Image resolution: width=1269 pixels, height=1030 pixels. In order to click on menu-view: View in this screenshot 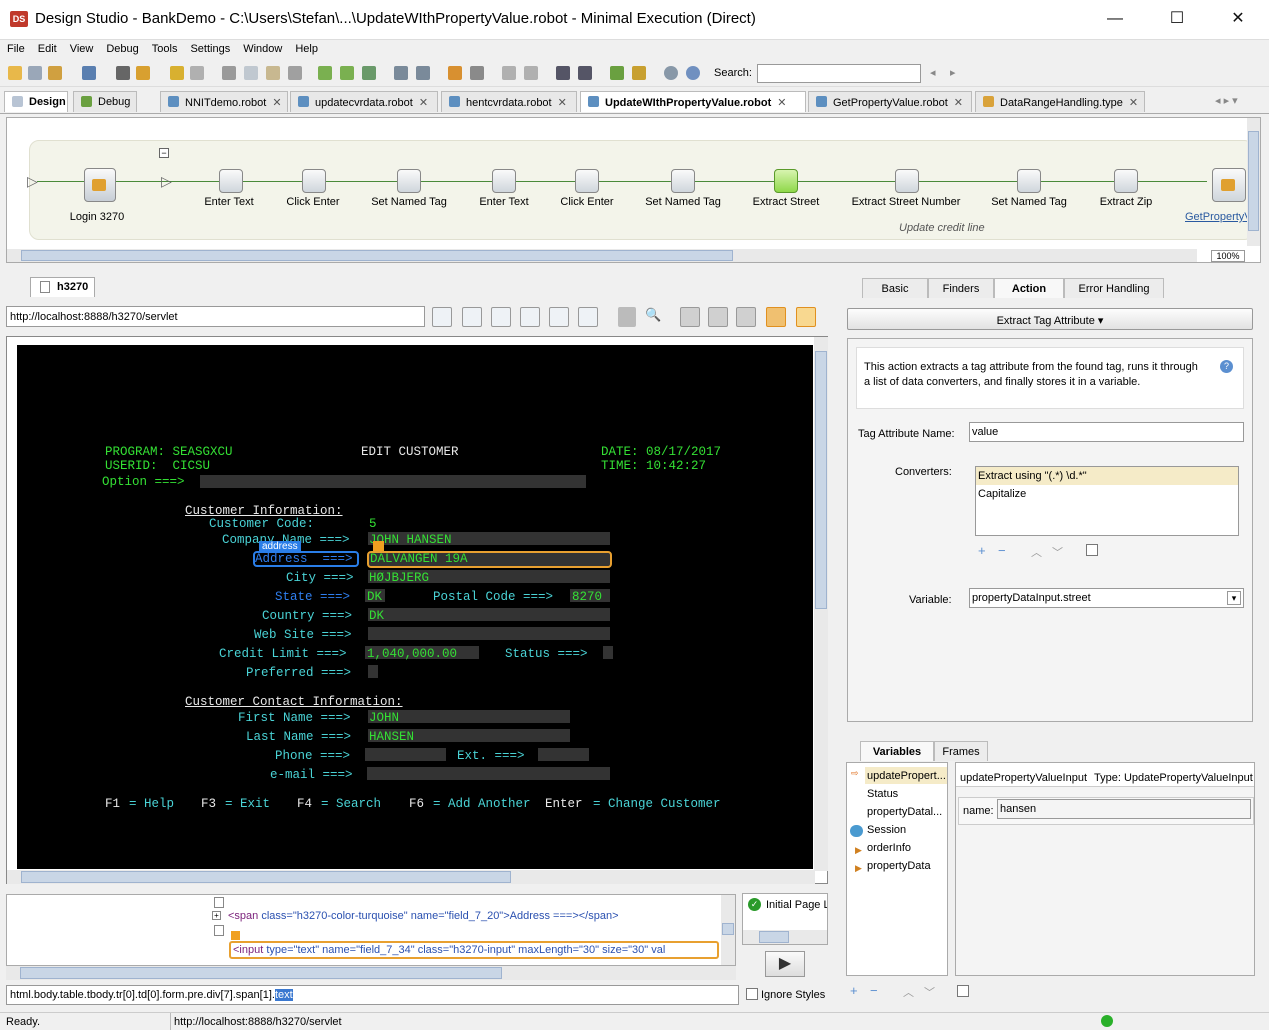, I will do `click(81, 47)`.